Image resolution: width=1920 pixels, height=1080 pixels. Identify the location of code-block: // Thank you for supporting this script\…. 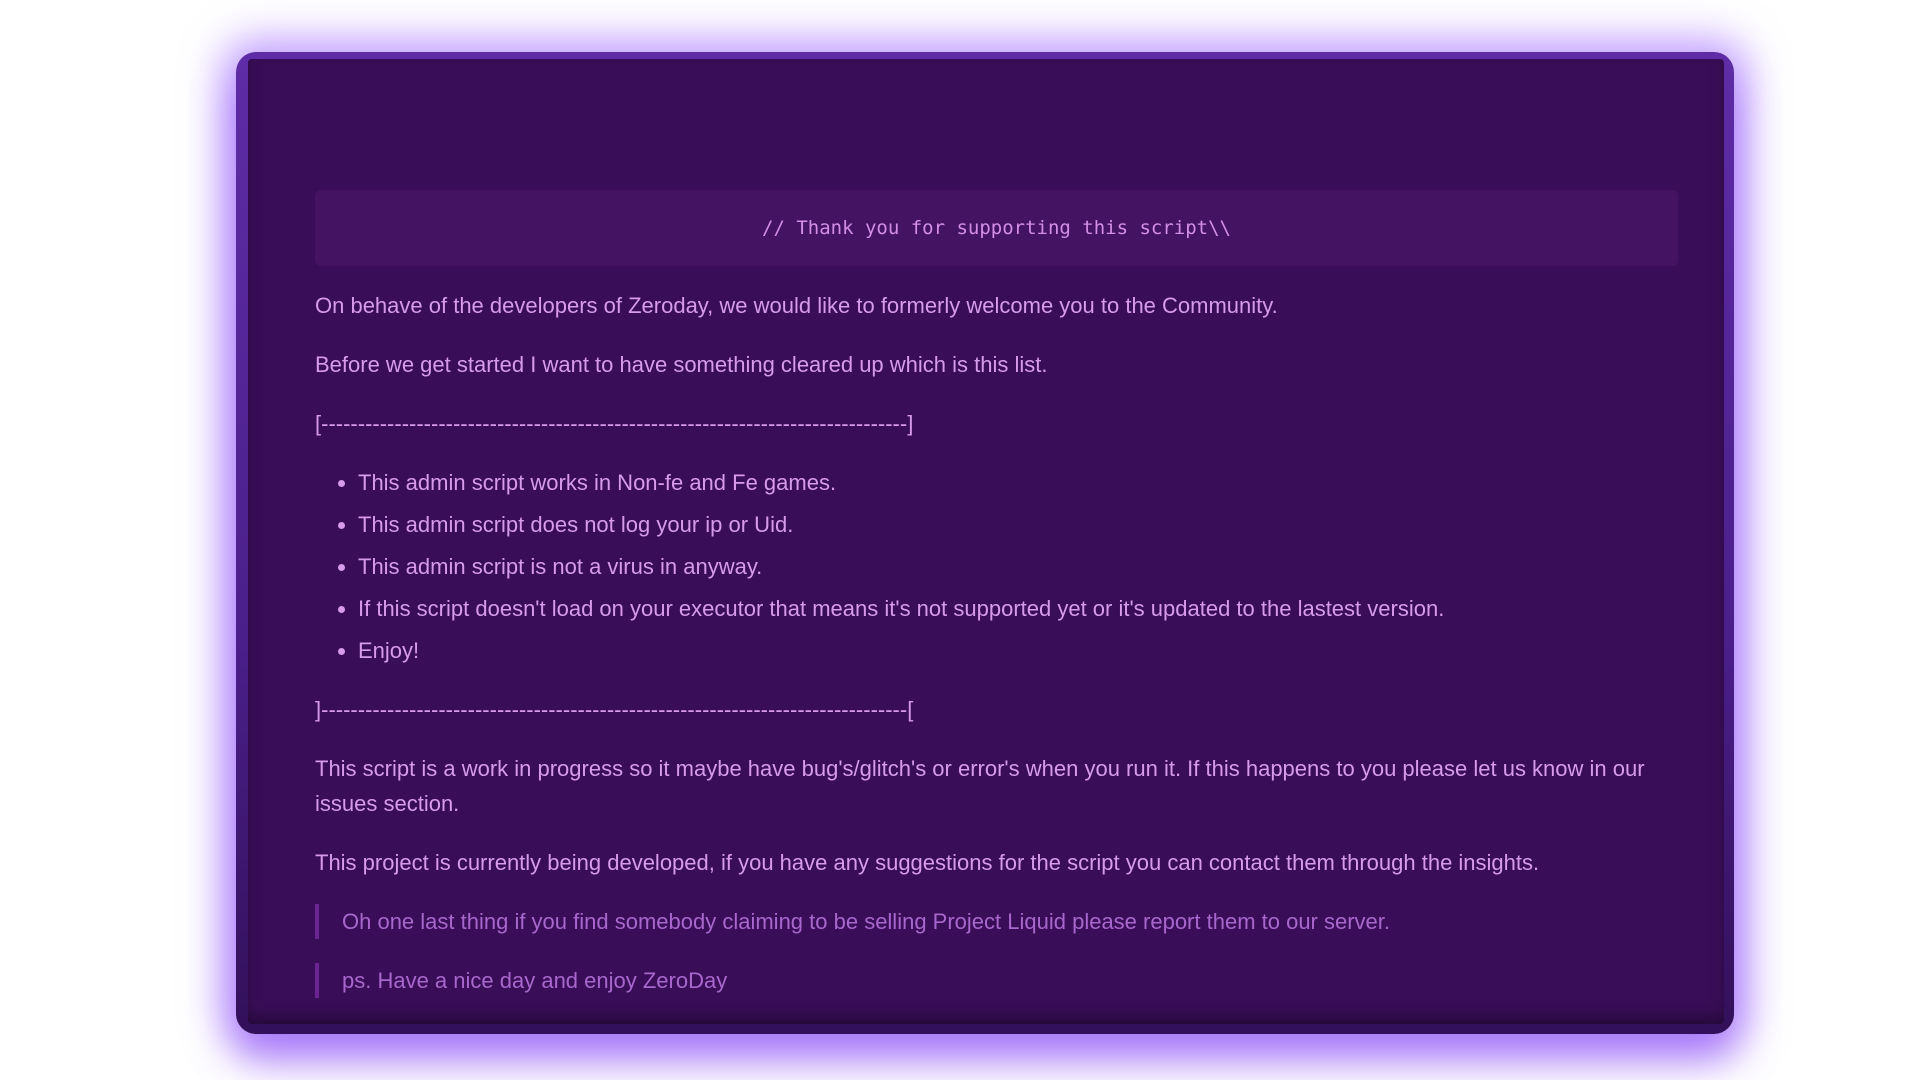
(996, 228).